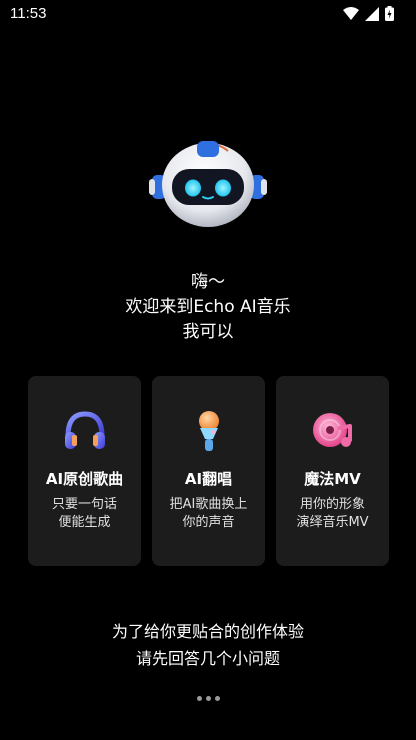 This screenshot has width=416, height=740. What do you see at coordinates (332, 430) in the screenshot?
I see `music-disc-icon` at bounding box center [332, 430].